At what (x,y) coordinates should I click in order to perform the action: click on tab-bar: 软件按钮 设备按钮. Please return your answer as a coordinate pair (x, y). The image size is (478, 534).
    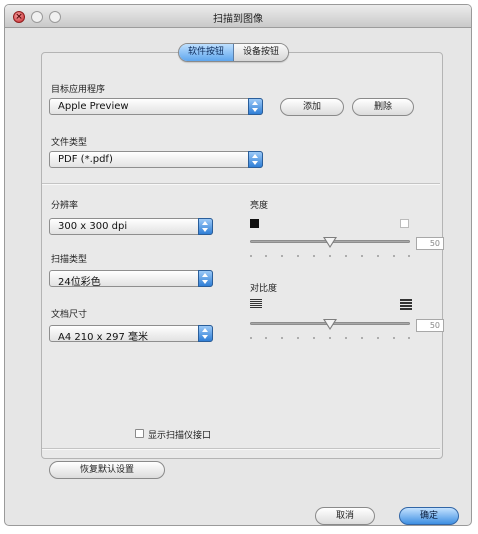
    Looking at the image, I should click on (234, 52).